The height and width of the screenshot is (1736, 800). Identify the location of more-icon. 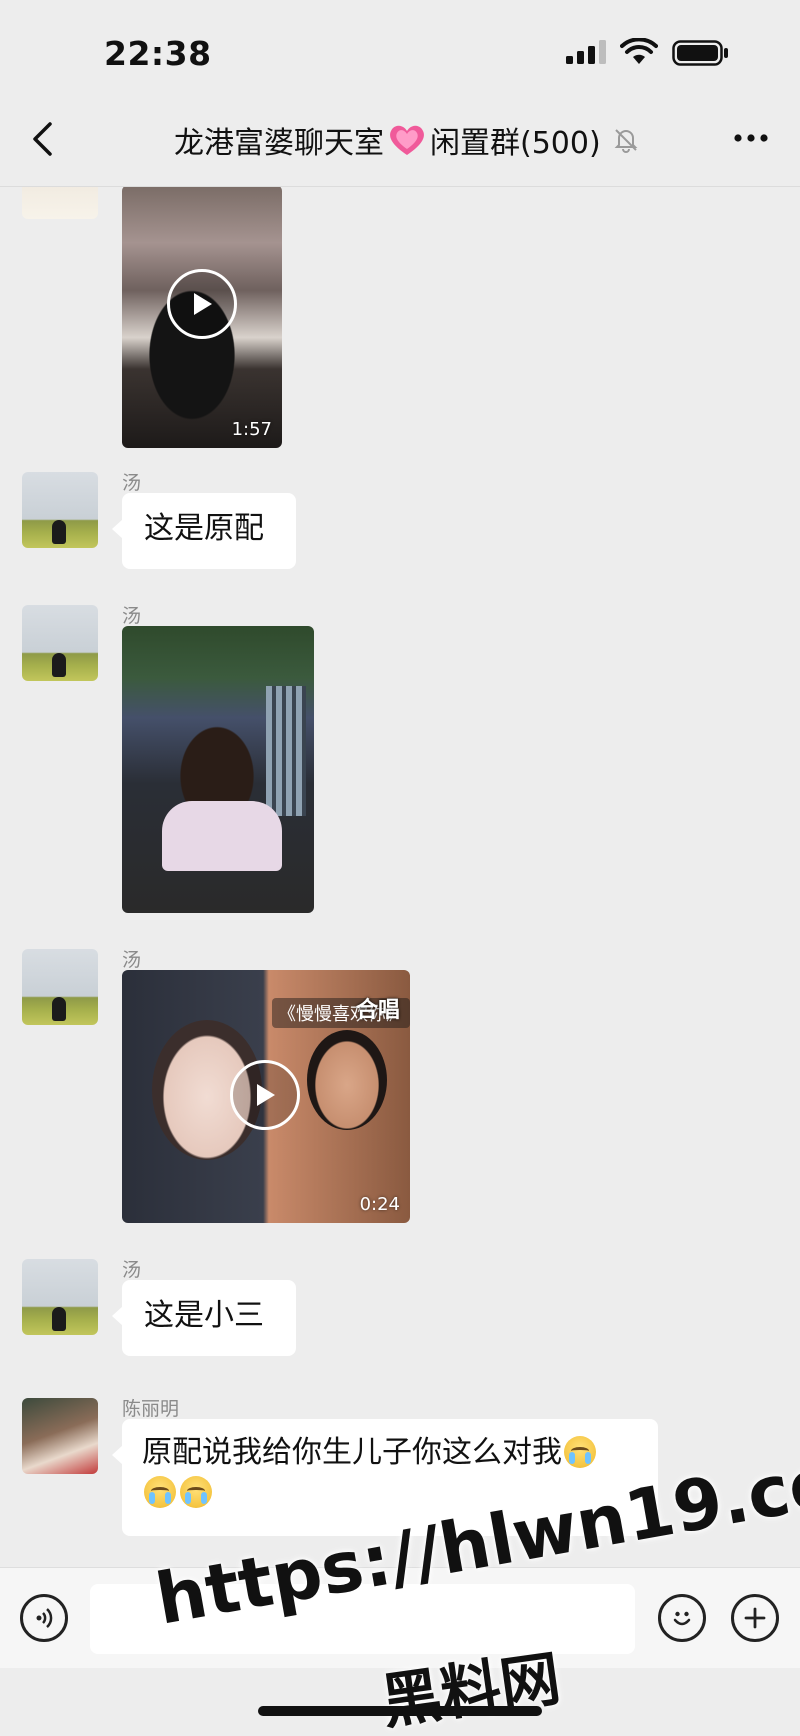
(751, 138).